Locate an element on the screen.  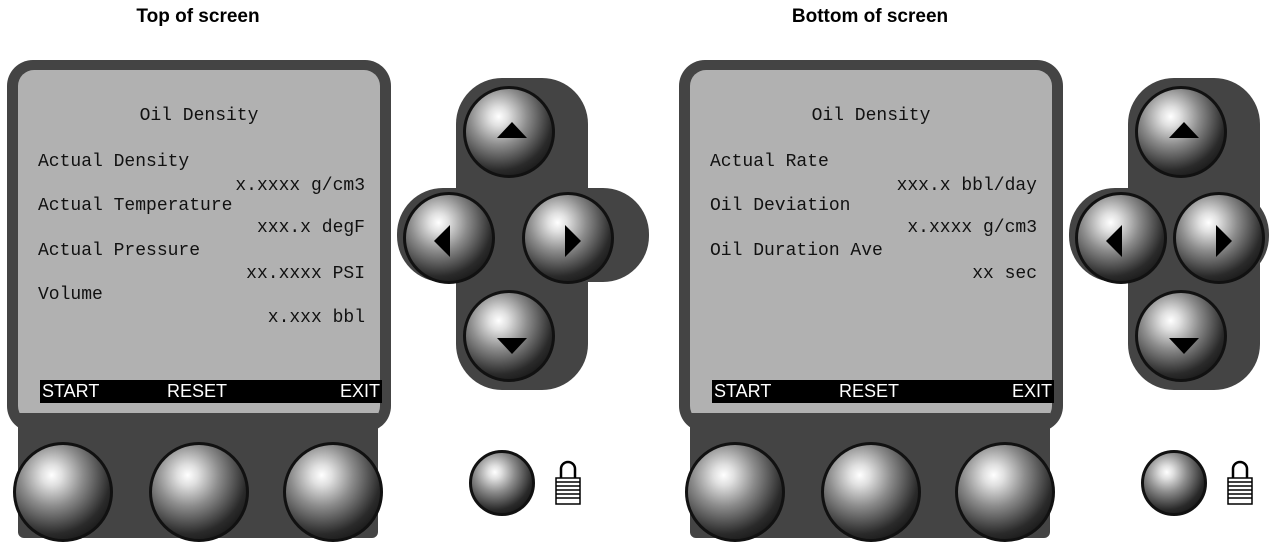
field-label: Volume is located at coordinates (70, 295).